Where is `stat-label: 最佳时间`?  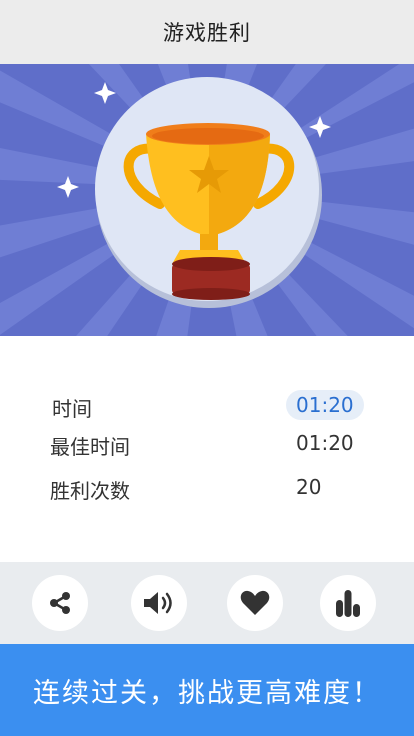 stat-label: 最佳时间 is located at coordinates (90, 447).